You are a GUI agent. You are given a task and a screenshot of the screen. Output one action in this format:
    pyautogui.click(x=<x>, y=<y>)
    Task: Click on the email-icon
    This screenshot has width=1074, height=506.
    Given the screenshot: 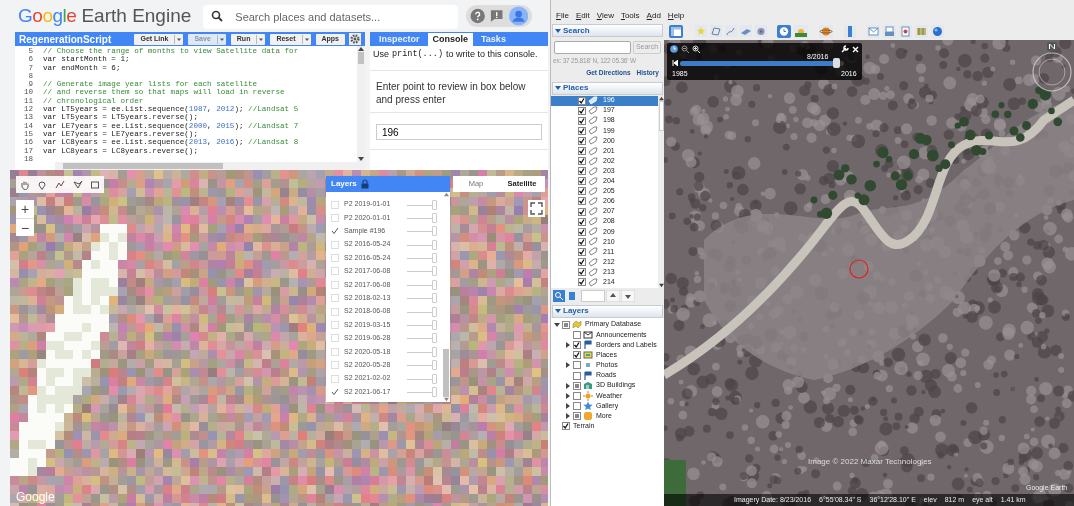 What is the action you would take?
    pyautogui.click(x=873, y=31)
    